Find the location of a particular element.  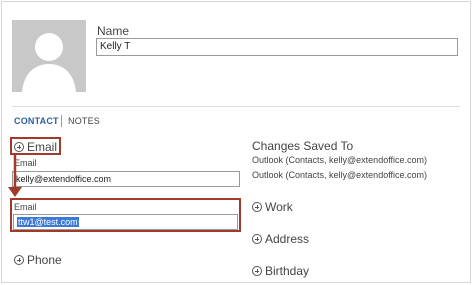

add-phone-button: Phone is located at coordinates (38, 260).